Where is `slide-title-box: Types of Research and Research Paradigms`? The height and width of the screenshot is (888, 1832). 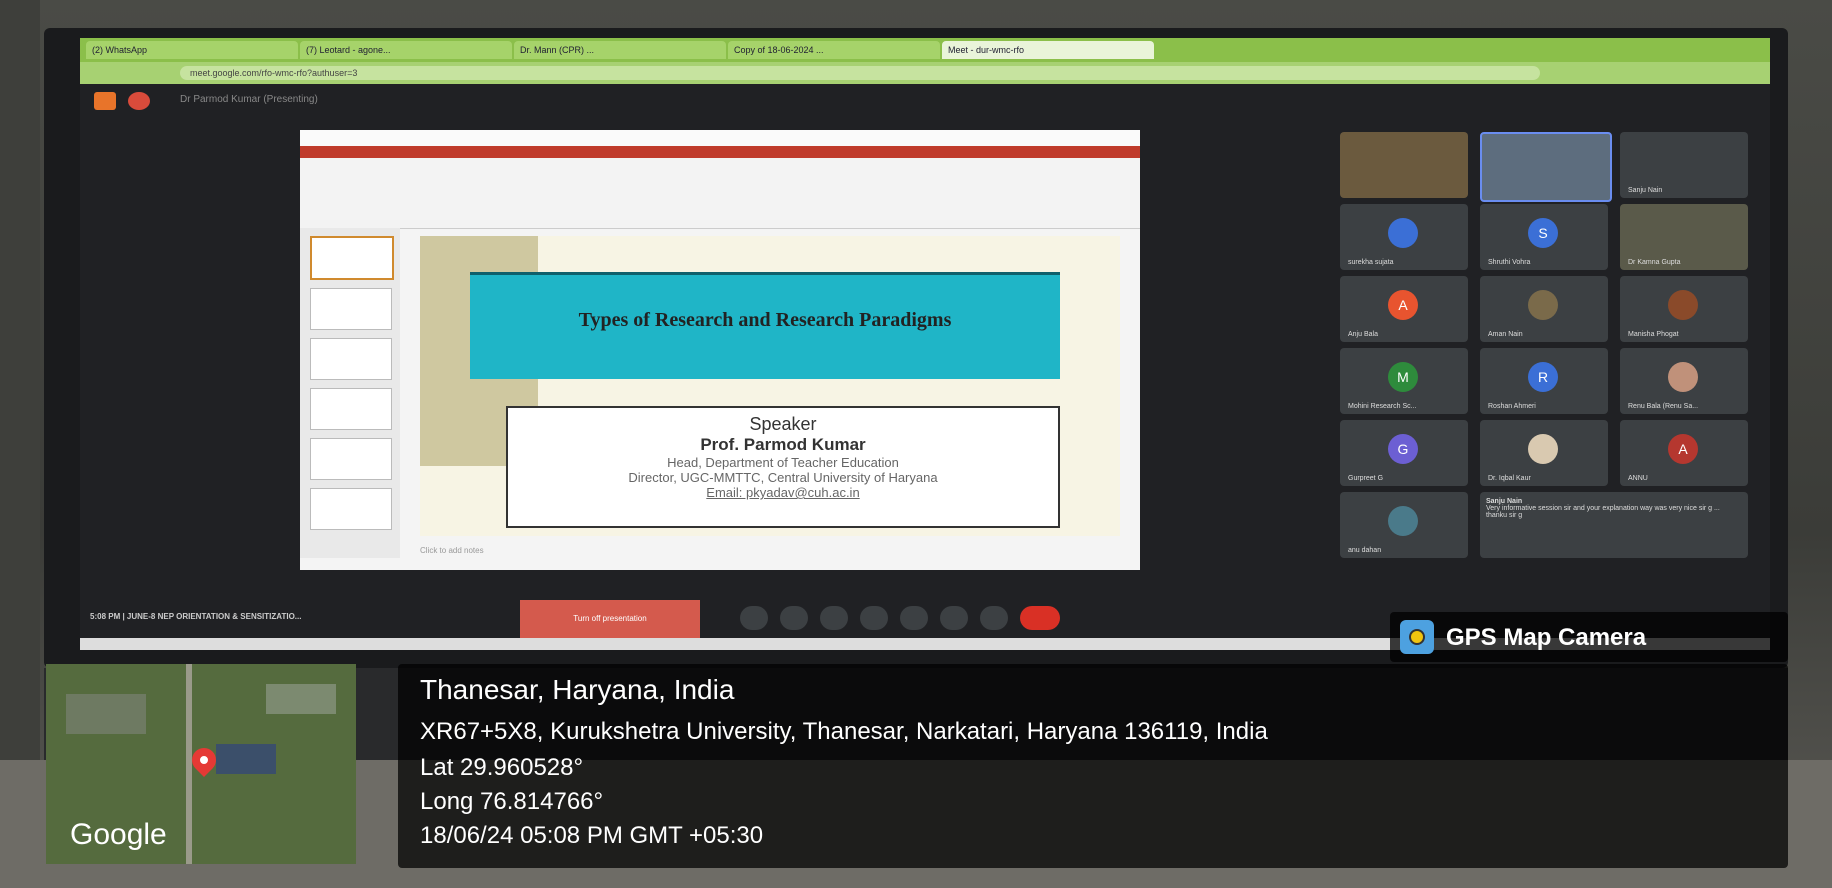 slide-title-box: Types of Research and Research Paradigms is located at coordinates (765, 325).